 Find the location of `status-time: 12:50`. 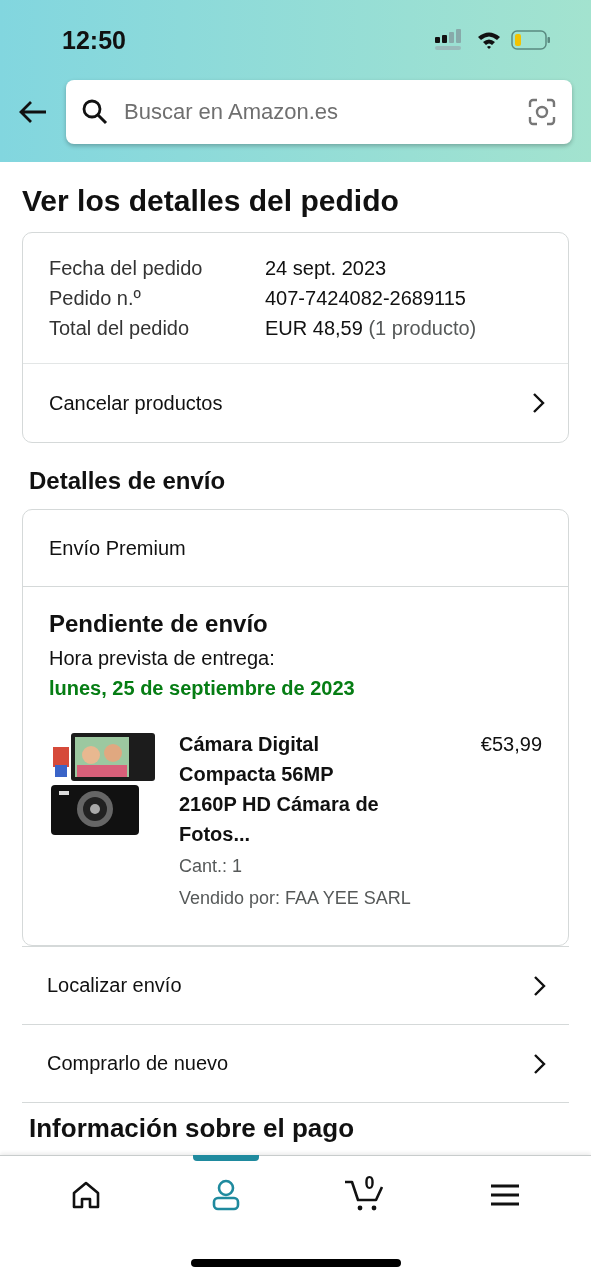

status-time: 12:50 is located at coordinates (94, 40).